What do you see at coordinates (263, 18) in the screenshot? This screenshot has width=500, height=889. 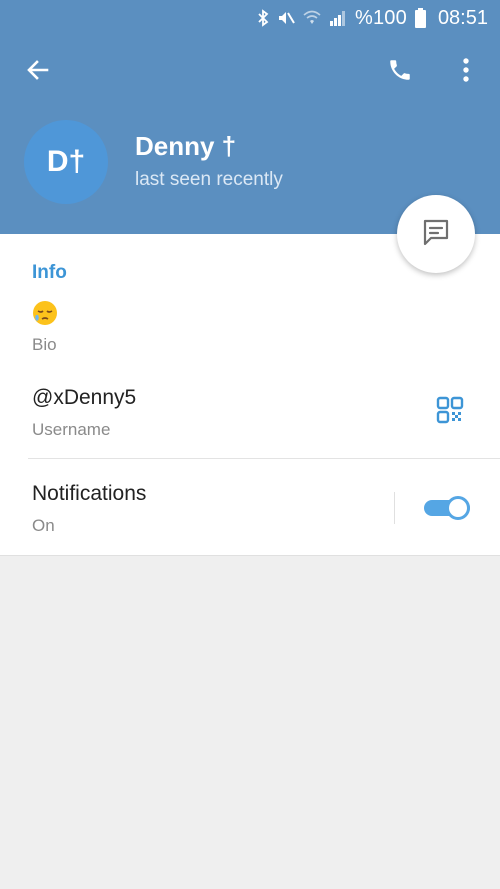 I see `bluetooth-icon` at bounding box center [263, 18].